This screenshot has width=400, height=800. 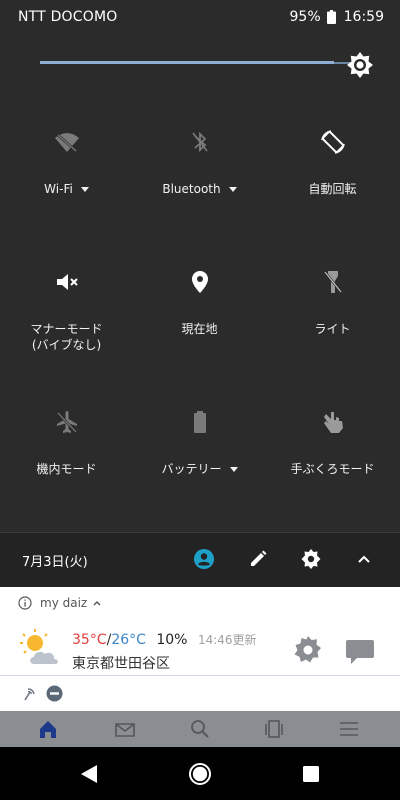 What do you see at coordinates (199, 282) in the screenshot?
I see `location-icon` at bounding box center [199, 282].